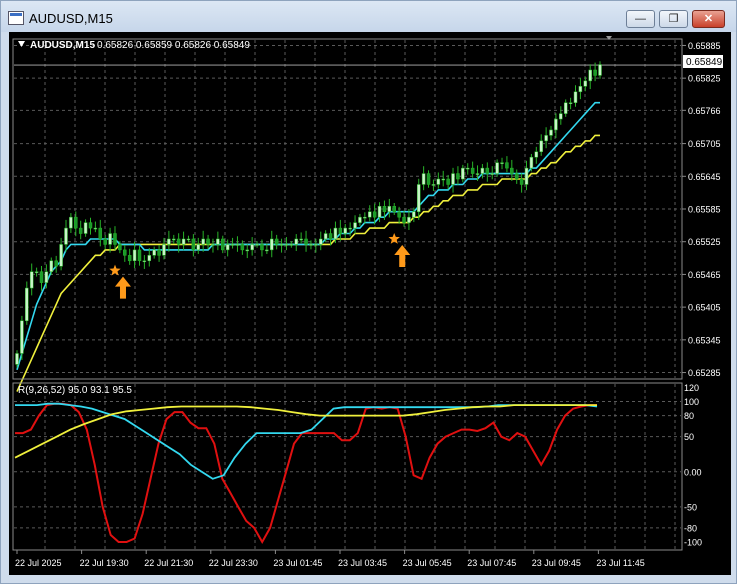 The width and height of the screenshot is (737, 584). I want to click on triangle-down-icon, so click(21, 44).